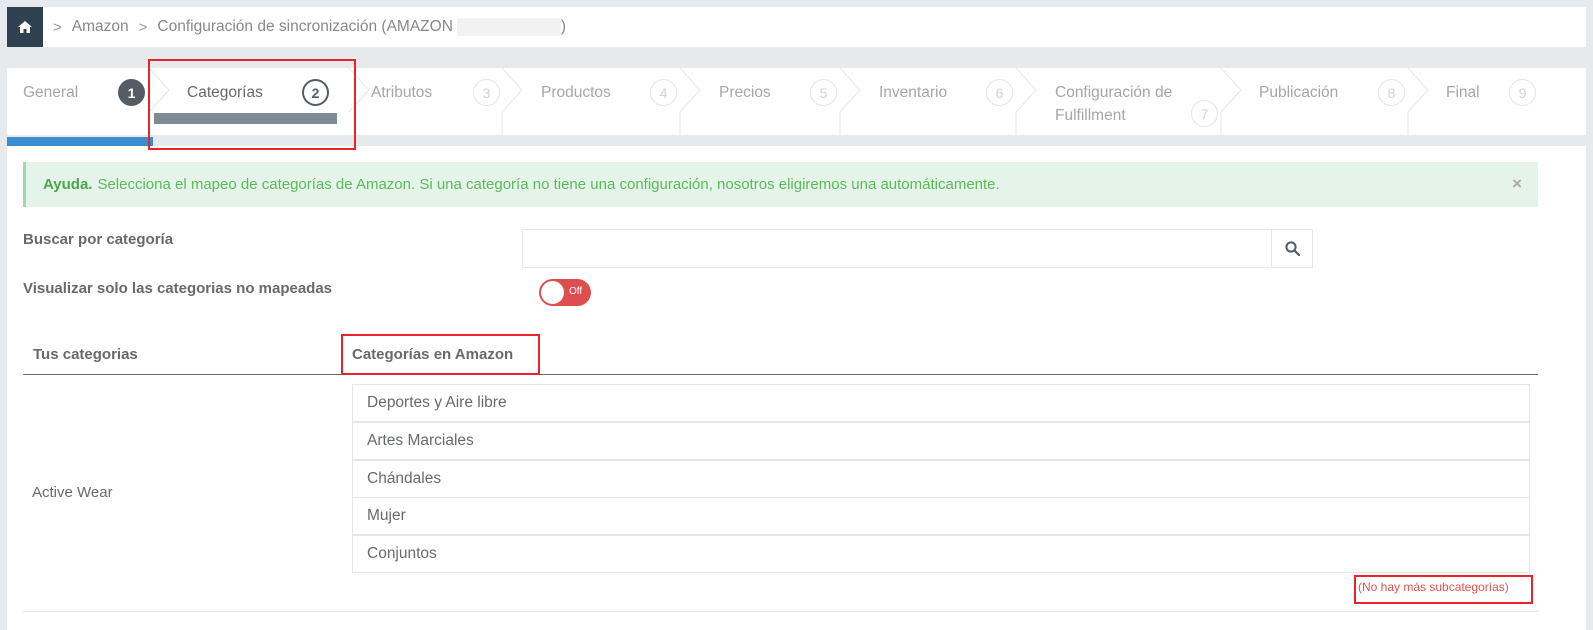  I want to click on amazon-category-level-1: Deportes y Aire libre, so click(941, 403).